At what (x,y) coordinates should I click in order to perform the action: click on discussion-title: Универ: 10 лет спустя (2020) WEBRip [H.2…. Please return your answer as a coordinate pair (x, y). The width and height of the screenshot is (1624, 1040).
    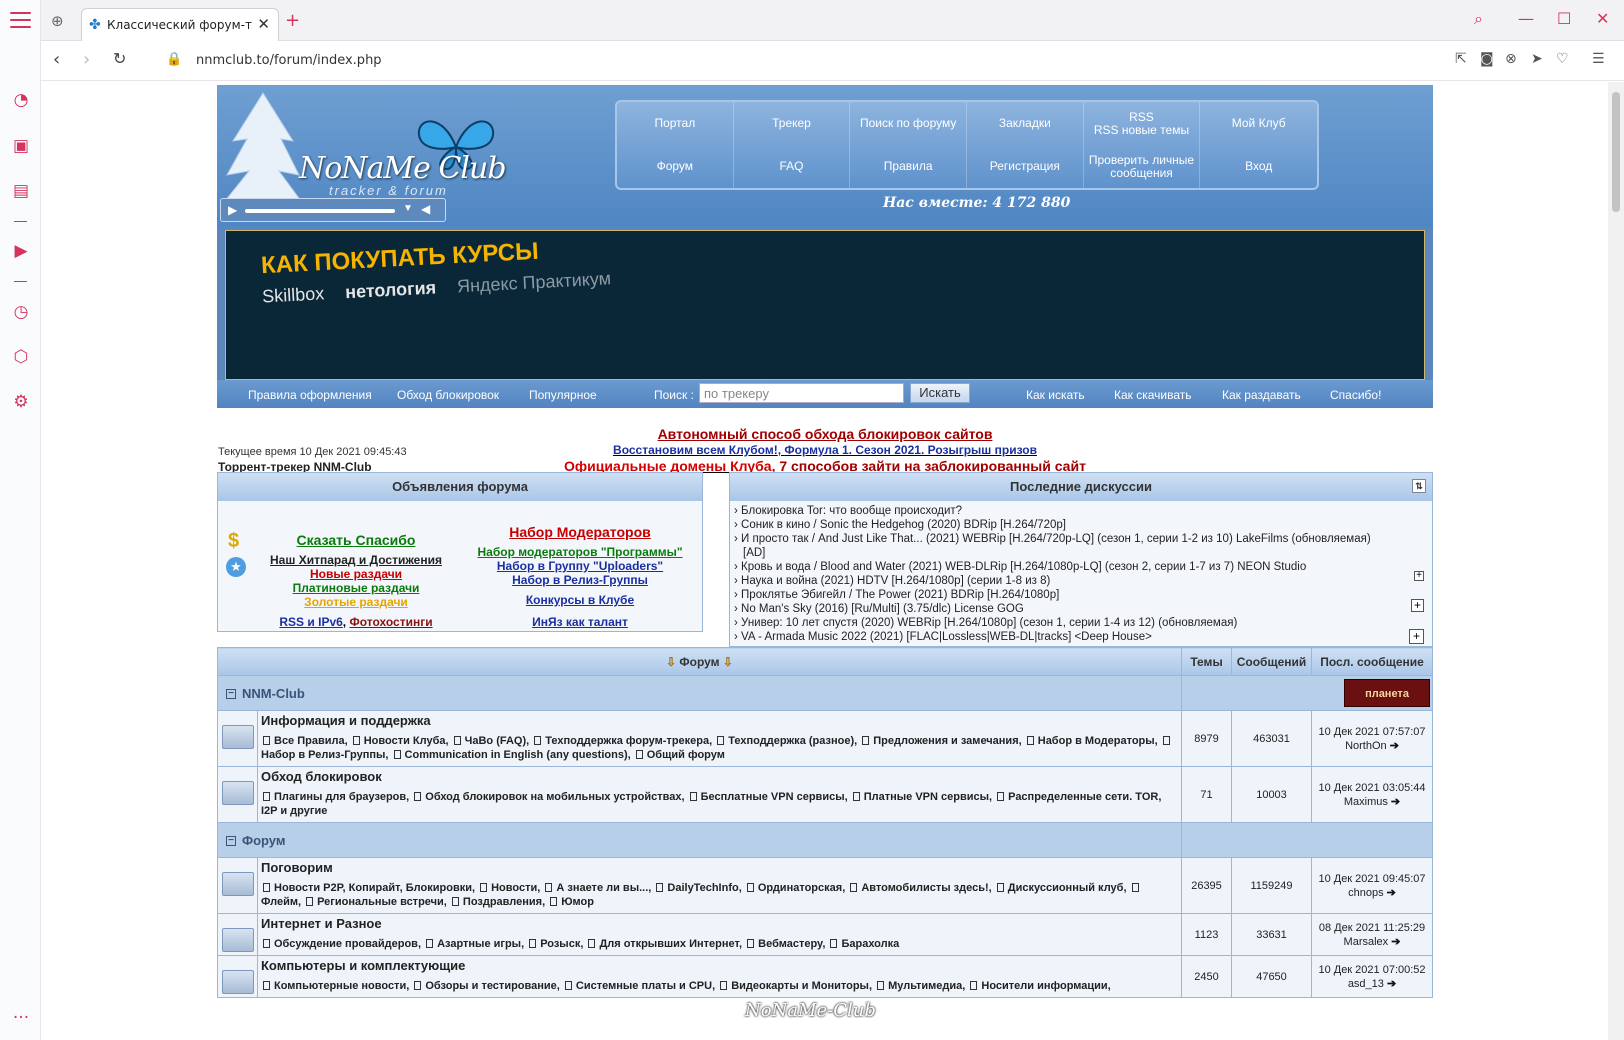
    Looking at the image, I should click on (989, 623).